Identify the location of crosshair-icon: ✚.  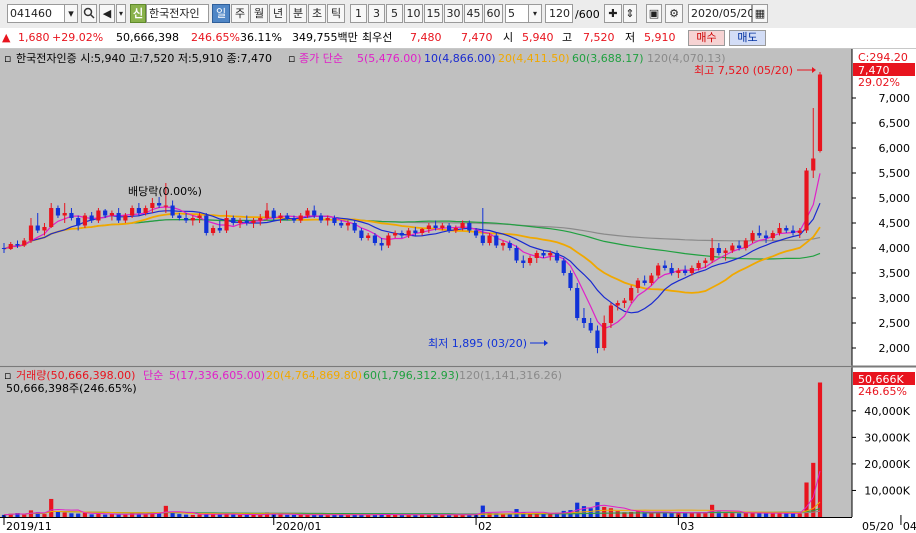
(613, 13).